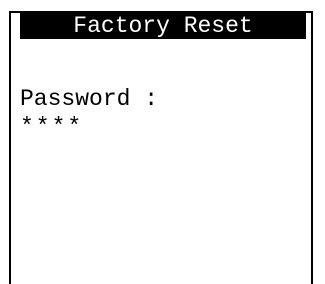  What do you see at coordinates (163, 26) in the screenshot?
I see `screen-title: Factory Reset` at bounding box center [163, 26].